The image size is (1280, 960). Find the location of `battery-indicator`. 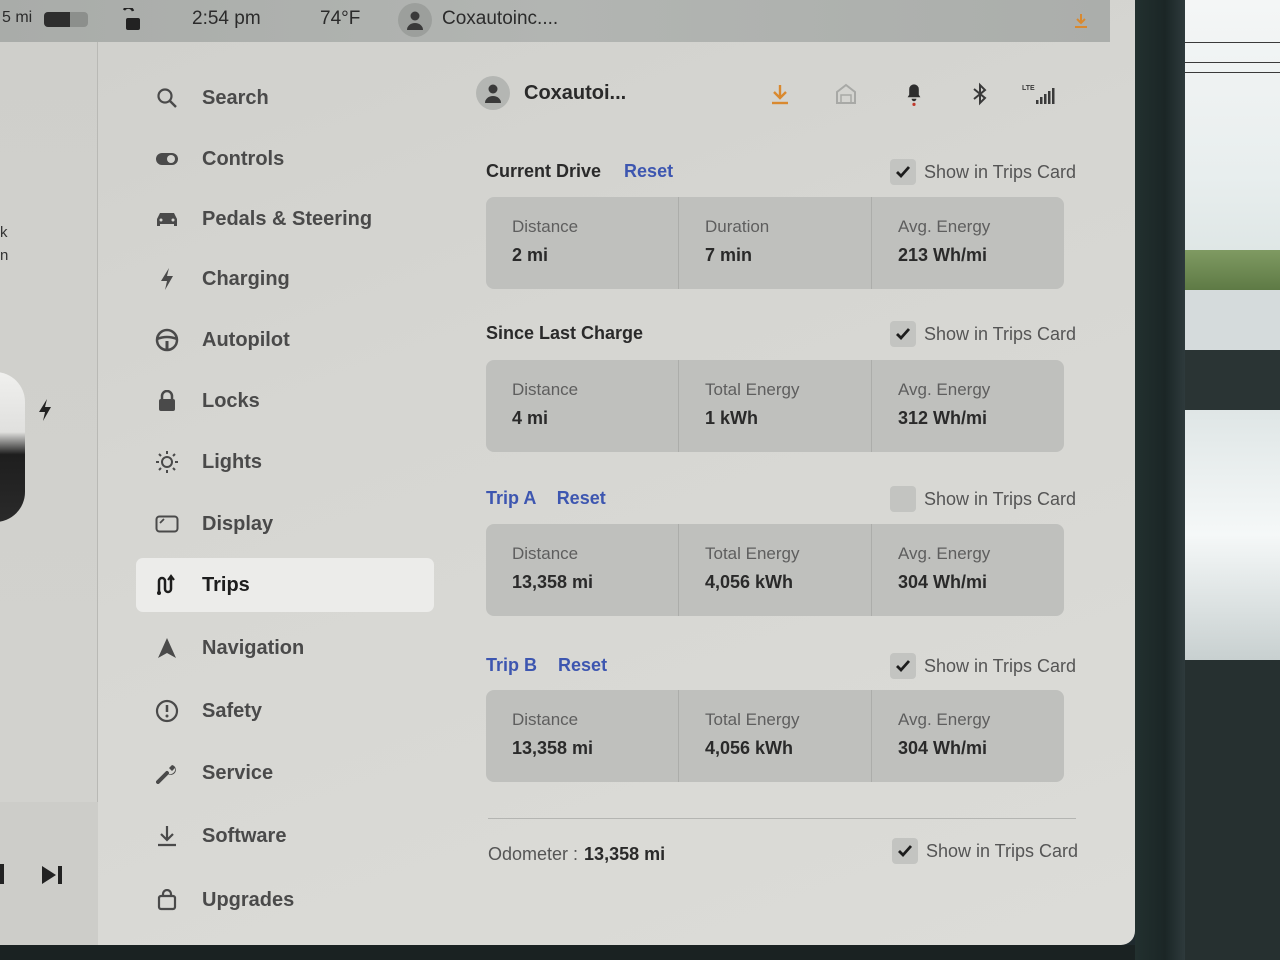

battery-indicator is located at coordinates (66, 19).